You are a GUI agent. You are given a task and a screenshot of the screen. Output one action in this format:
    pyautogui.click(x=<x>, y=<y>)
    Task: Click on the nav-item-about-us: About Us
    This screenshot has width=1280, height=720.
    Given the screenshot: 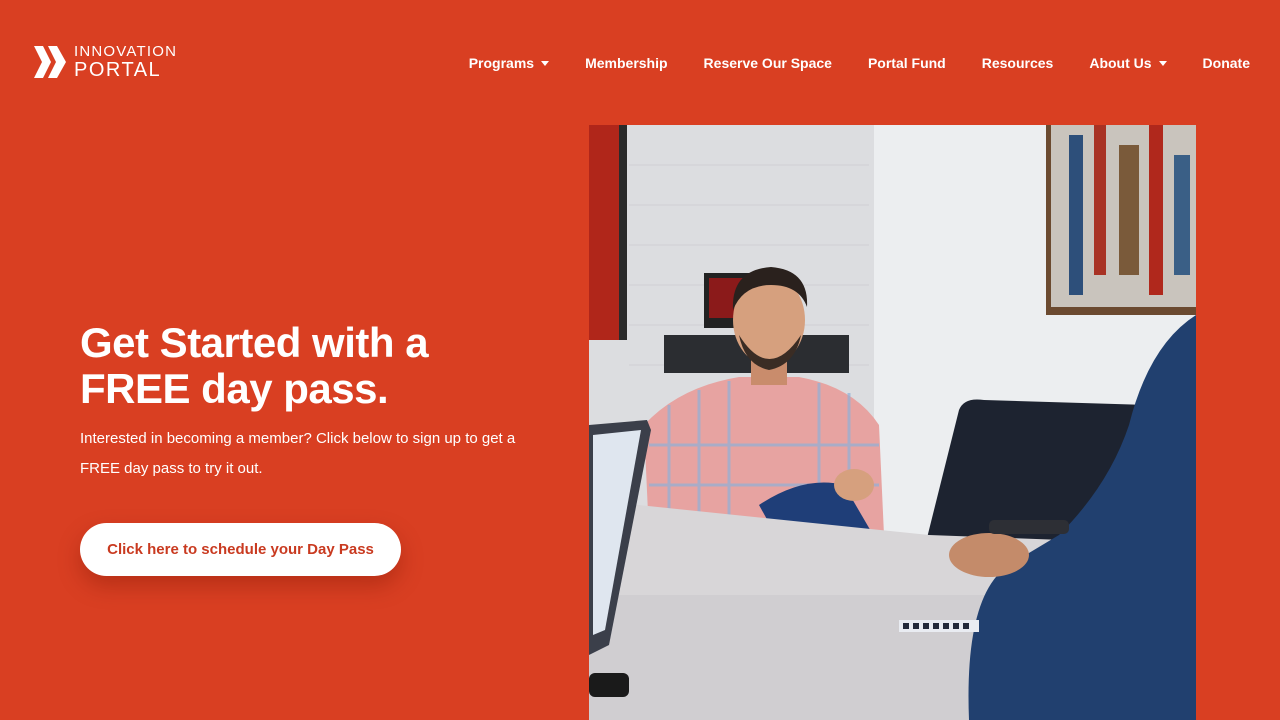 What is the action you would take?
    pyautogui.click(x=1128, y=63)
    